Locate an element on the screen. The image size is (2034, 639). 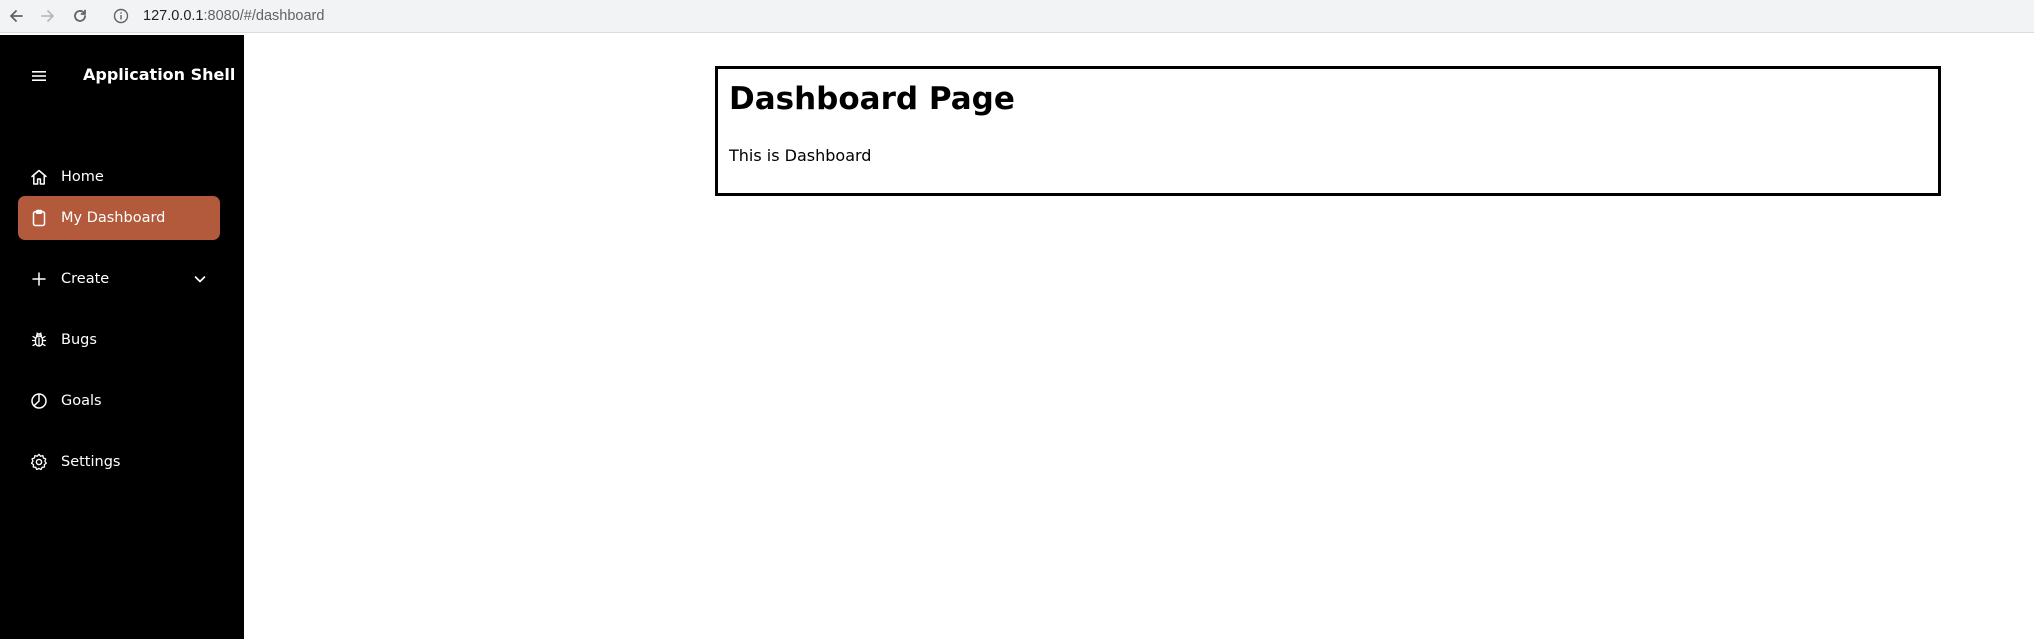
sidebar-item-label: Home is located at coordinates (82, 177).